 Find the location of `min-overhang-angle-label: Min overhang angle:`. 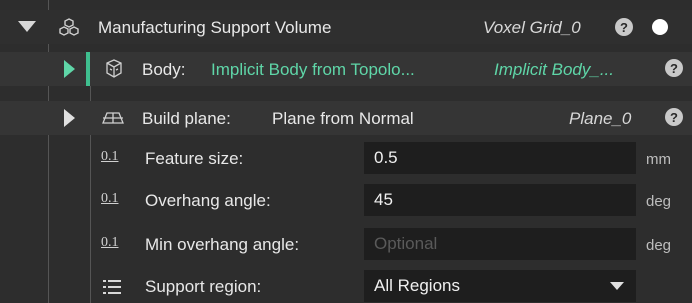

min-overhang-angle-label: Min overhang angle: is located at coordinates (222, 244).